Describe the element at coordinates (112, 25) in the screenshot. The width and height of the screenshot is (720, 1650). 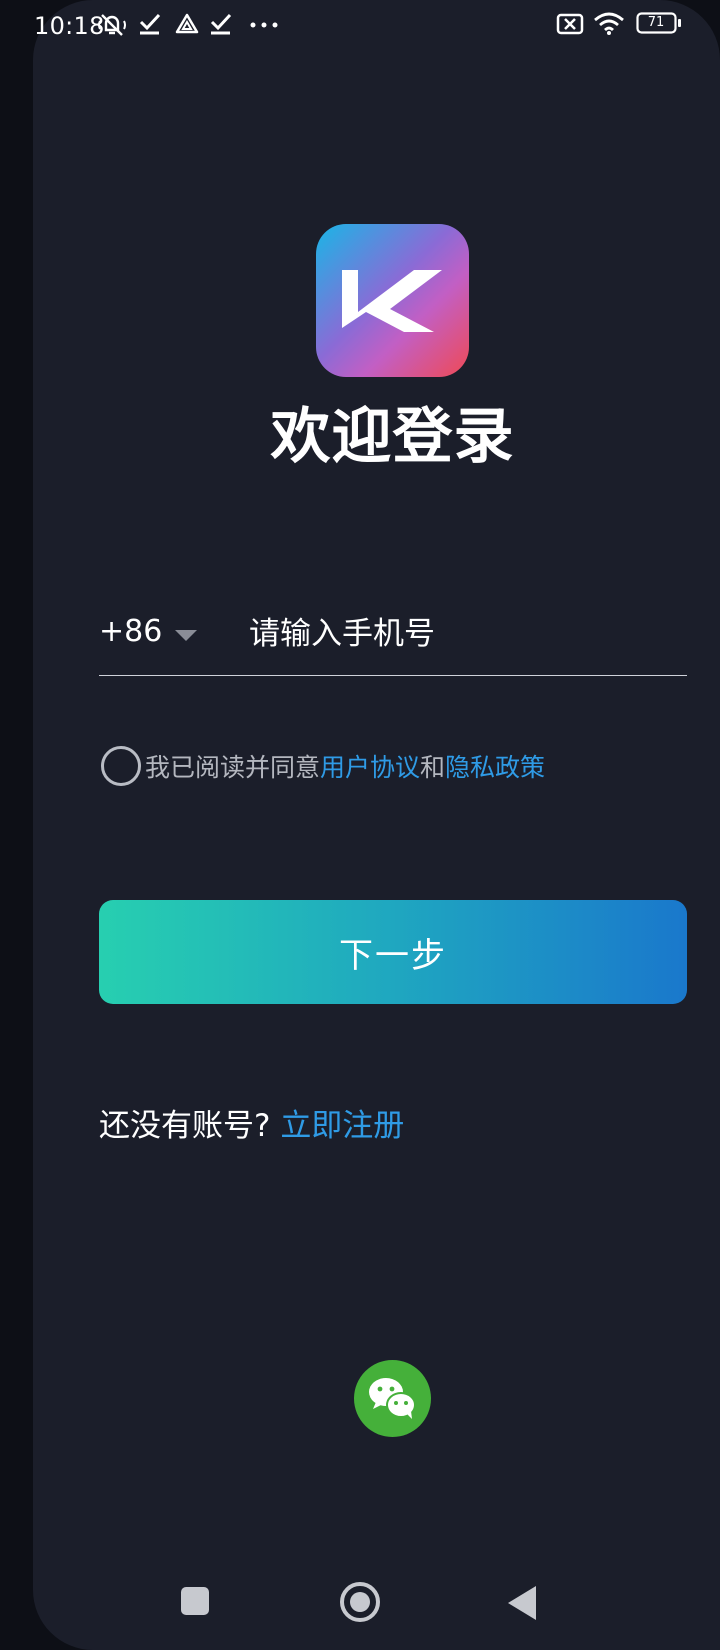
I see `mute-notification-icon` at that location.